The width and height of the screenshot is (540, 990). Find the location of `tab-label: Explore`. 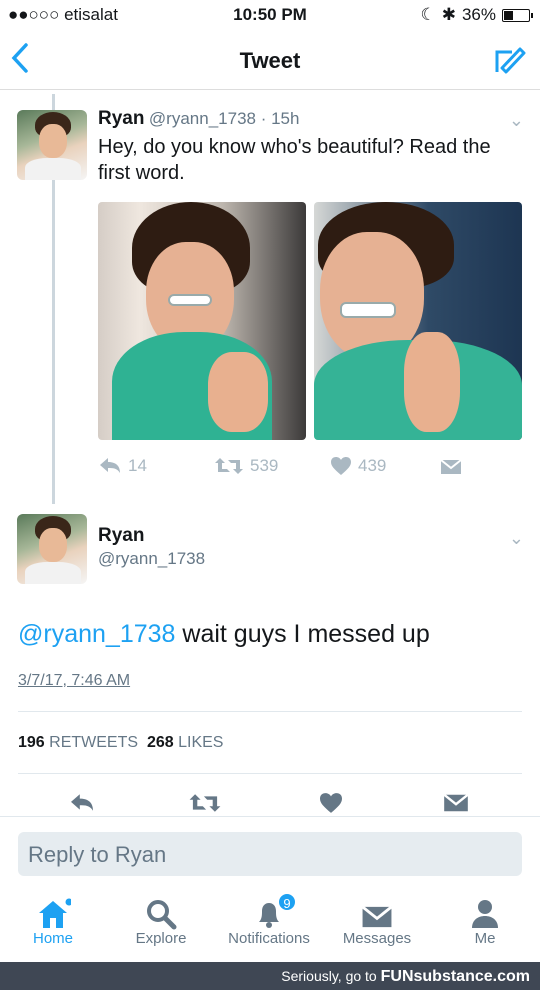

tab-label: Explore is located at coordinates (161, 938).